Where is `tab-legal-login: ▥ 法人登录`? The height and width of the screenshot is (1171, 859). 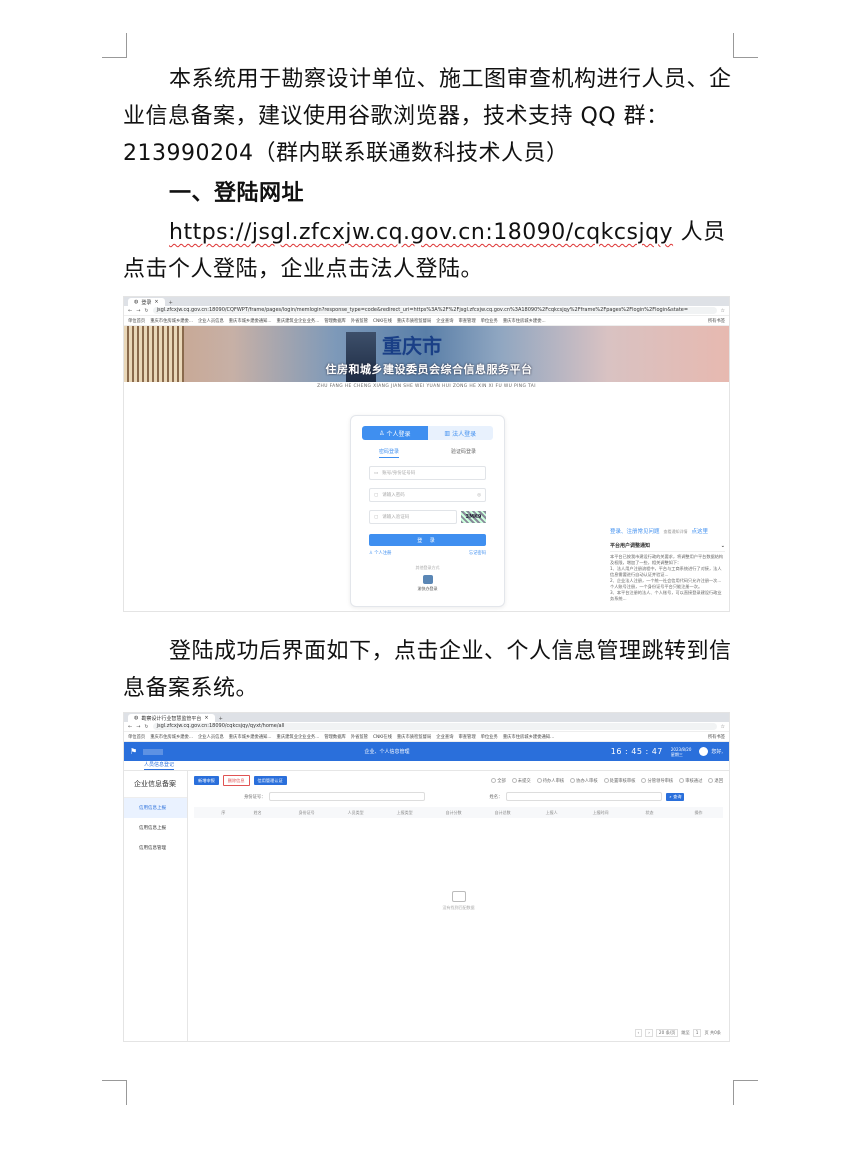 tab-legal-login: ▥ 法人登录 is located at coordinates (460, 433).